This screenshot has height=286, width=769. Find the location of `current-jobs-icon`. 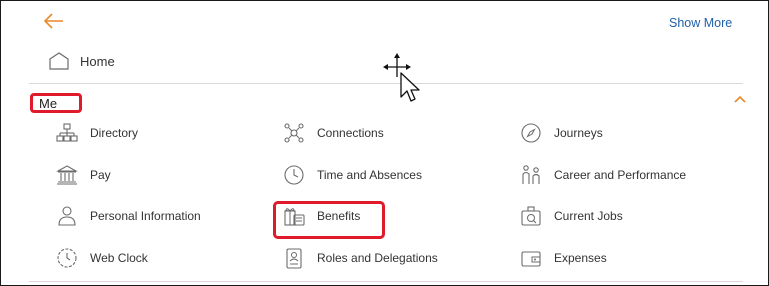

current-jobs-icon is located at coordinates (531, 216).